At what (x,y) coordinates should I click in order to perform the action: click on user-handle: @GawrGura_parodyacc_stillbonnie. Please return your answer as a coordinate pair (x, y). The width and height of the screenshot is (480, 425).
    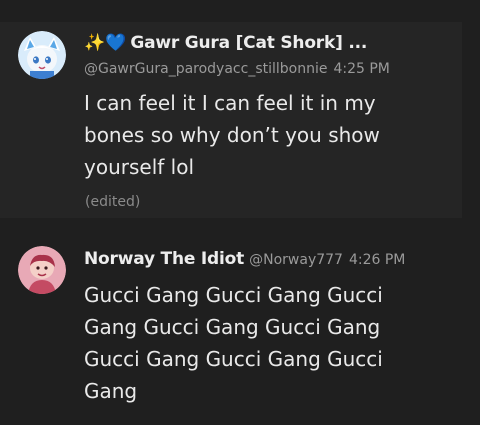
    Looking at the image, I should click on (205, 69).